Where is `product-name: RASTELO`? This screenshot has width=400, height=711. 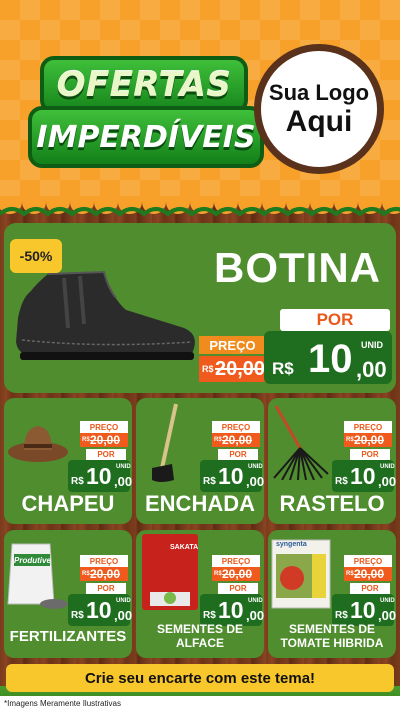 product-name: RASTELO is located at coordinates (332, 503).